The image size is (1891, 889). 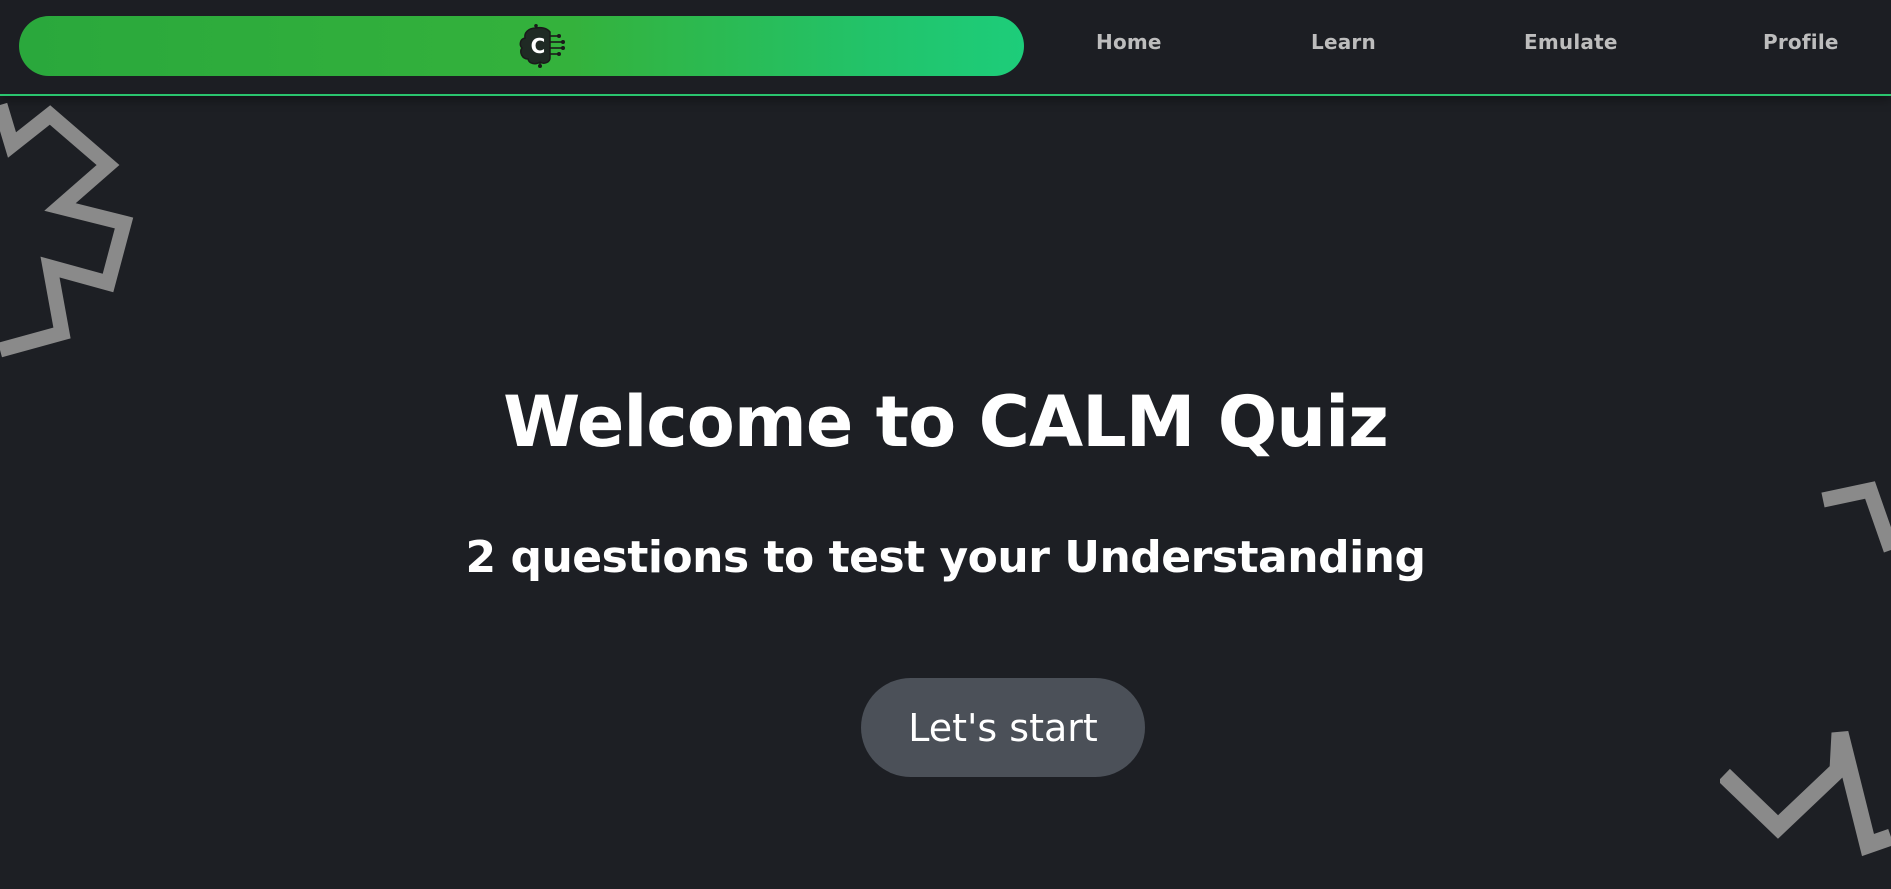 I want to click on nav-link-learn: Learn, so click(x=1343, y=42).